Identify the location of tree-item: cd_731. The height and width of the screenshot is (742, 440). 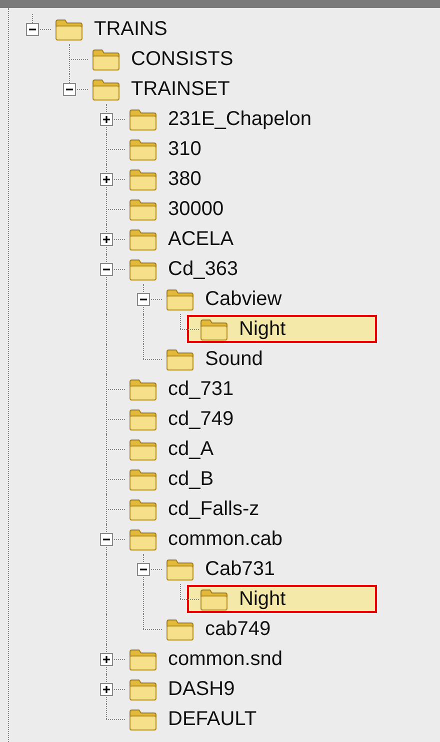
(185, 389).